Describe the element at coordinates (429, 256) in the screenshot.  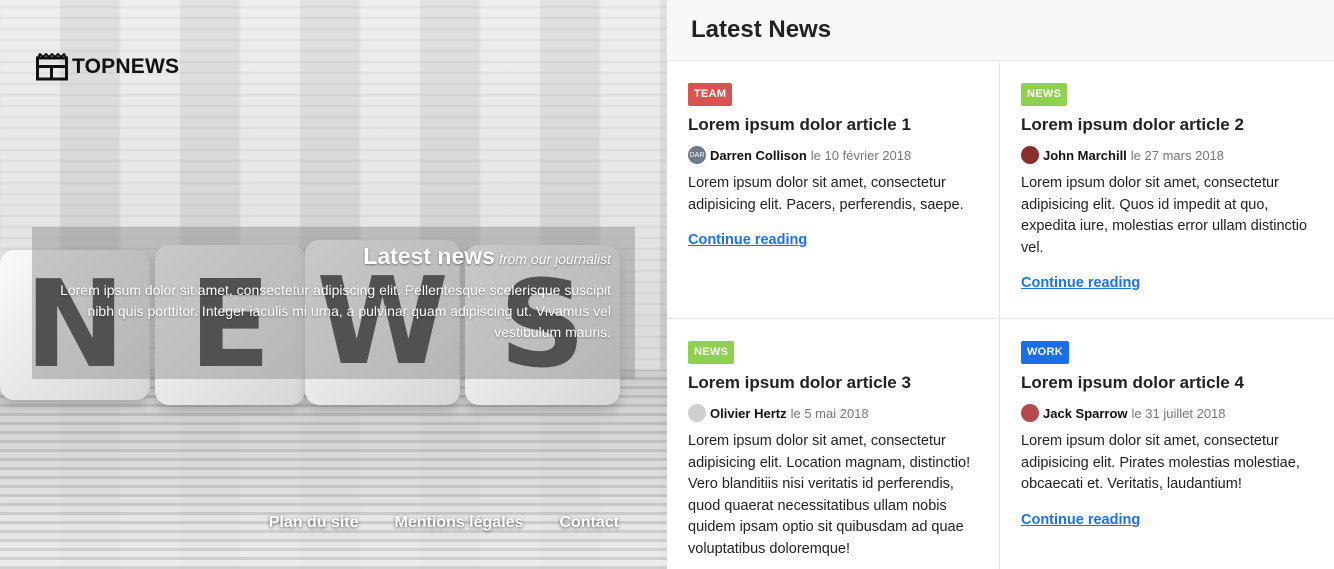
I see `hero-title-text: Latest news` at that location.